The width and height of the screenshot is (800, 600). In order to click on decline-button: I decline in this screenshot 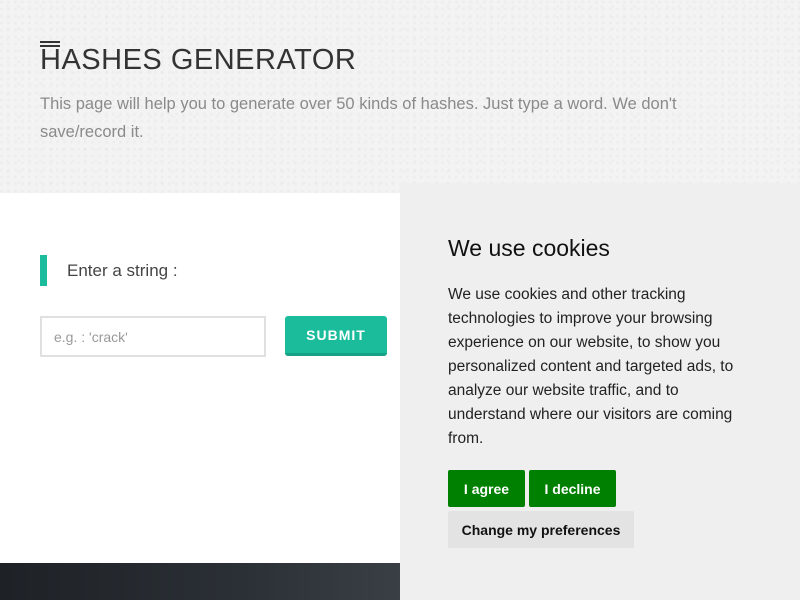, I will do `click(572, 488)`.